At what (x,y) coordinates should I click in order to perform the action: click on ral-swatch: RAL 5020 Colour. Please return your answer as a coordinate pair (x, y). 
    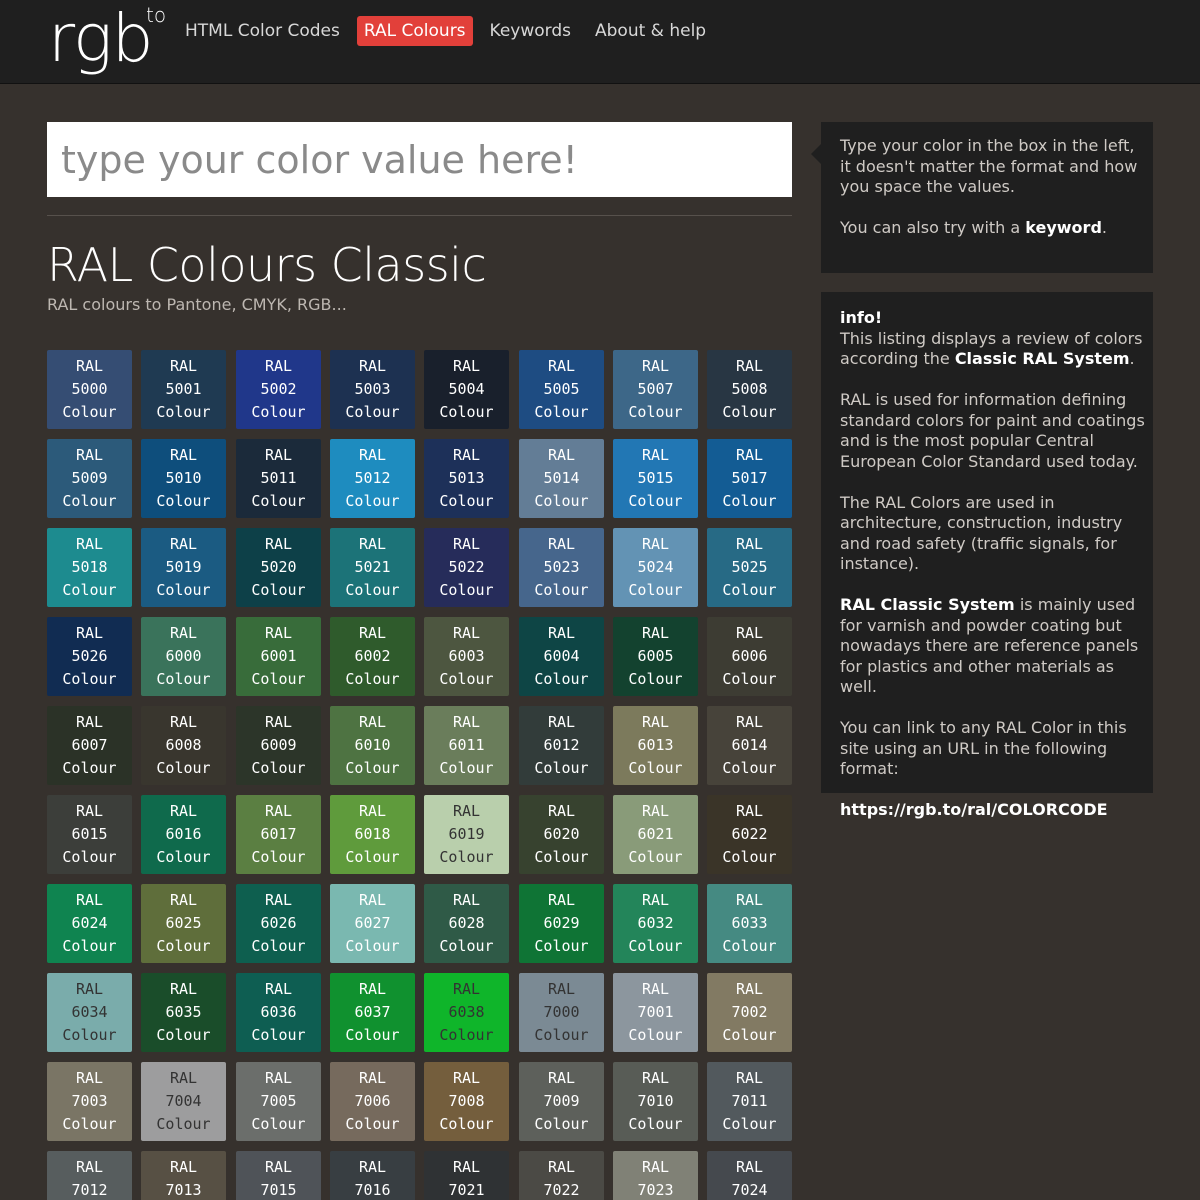
    Looking at the image, I should click on (278, 567).